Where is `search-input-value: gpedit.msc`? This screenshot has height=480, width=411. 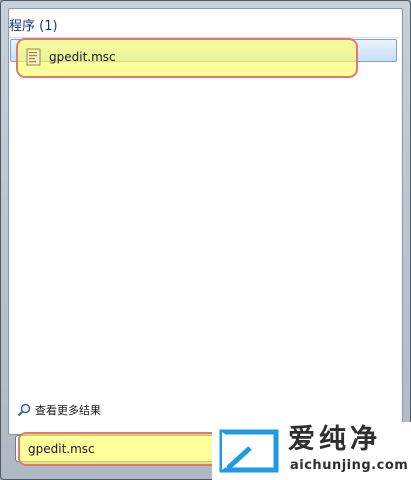
search-input-value: gpedit.msc is located at coordinates (61, 449).